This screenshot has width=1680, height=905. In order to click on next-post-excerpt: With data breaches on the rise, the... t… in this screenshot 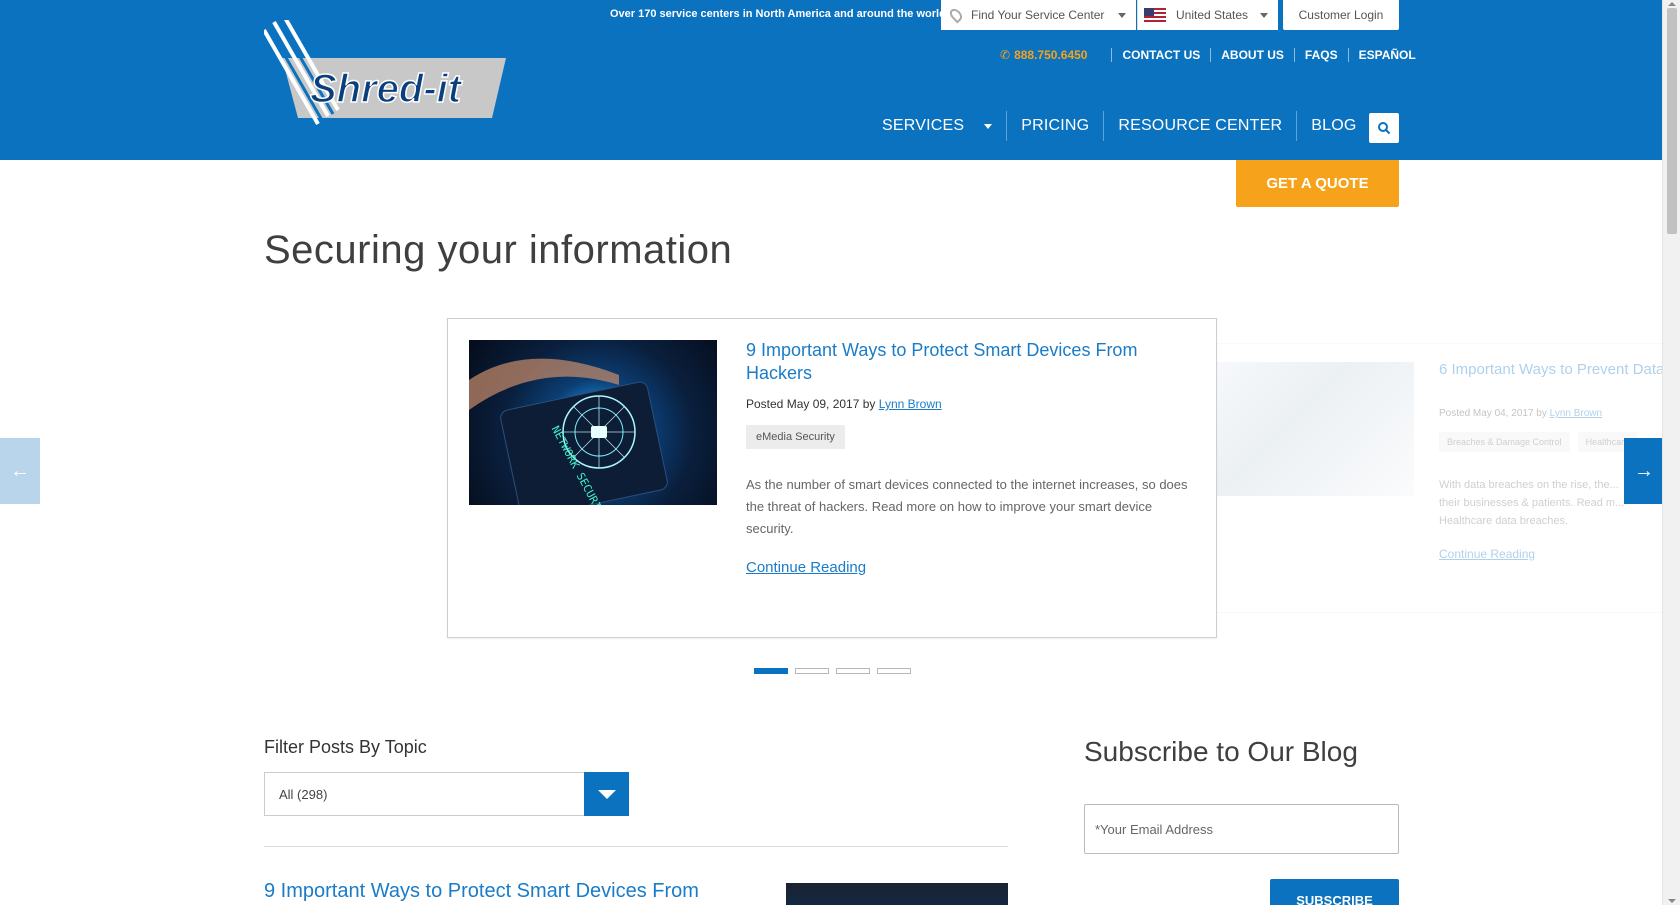, I will do `click(1532, 503)`.